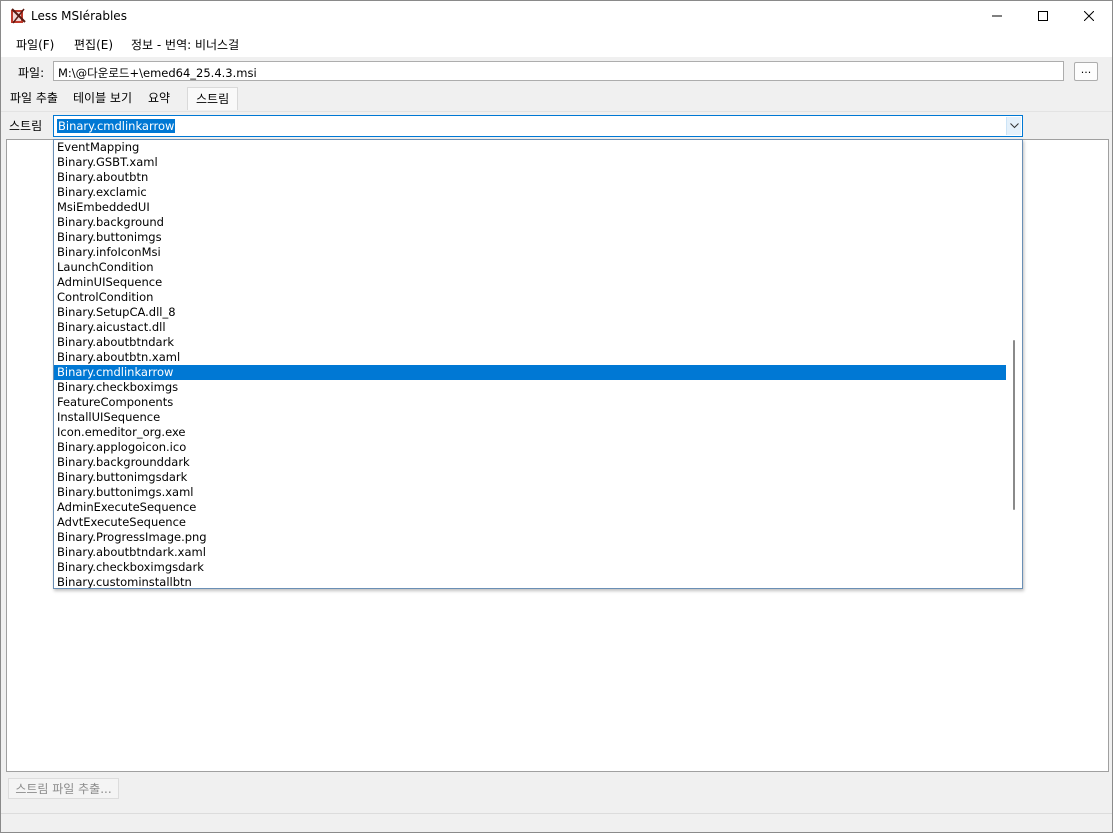 The width and height of the screenshot is (1113, 833). Describe the element at coordinates (530, 237) in the screenshot. I see `stream-list-item: Binary.buttonimgs` at that location.